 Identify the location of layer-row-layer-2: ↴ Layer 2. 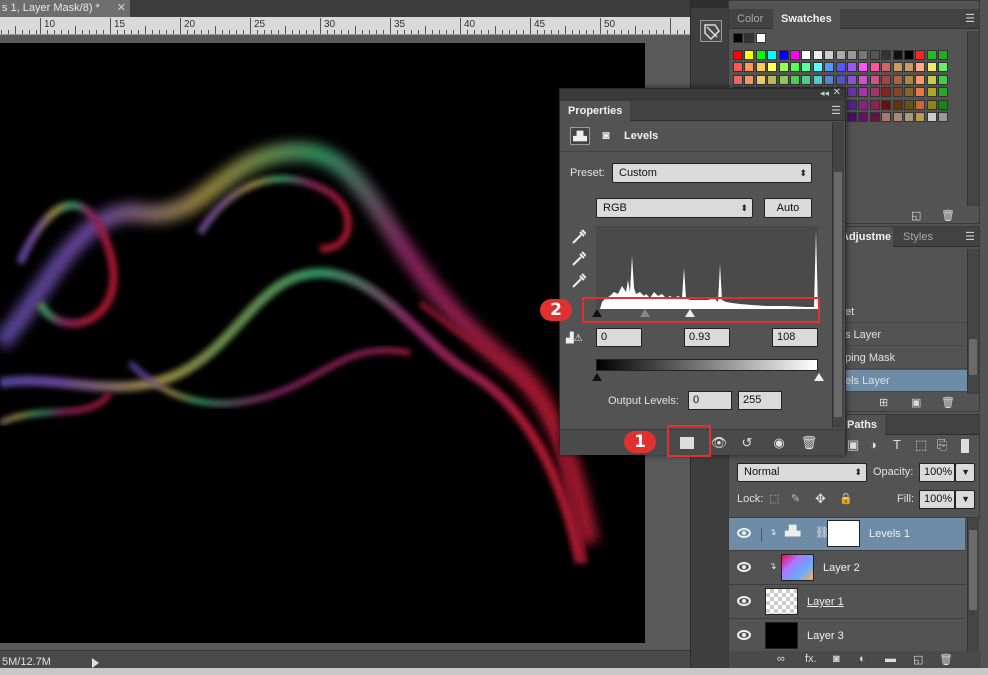
(847, 568).